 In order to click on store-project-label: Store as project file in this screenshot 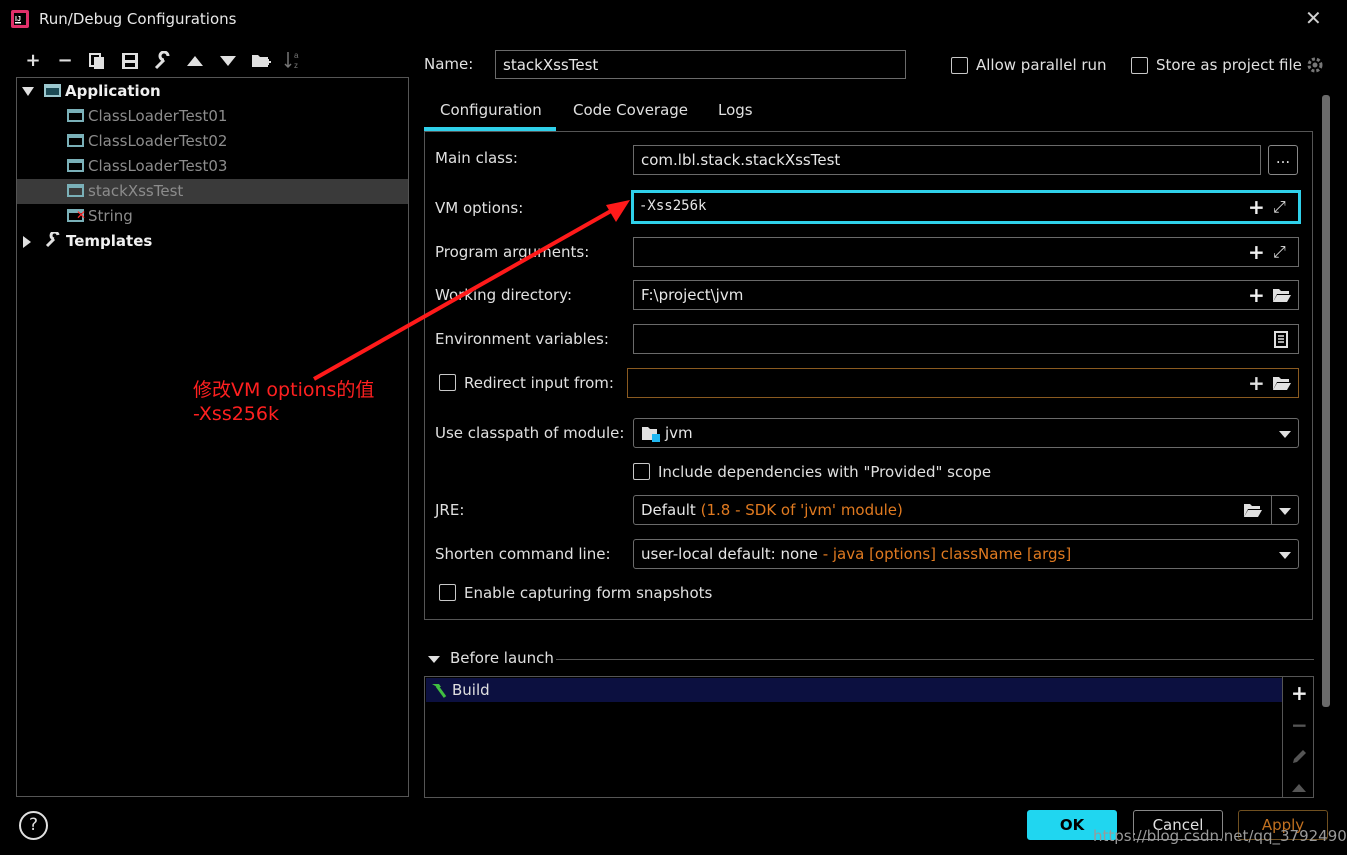, I will do `click(1229, 65)`.